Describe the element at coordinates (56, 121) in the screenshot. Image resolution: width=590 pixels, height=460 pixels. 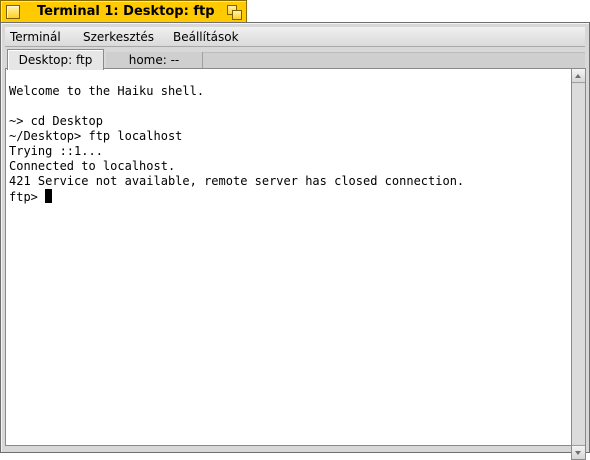
I see `terminal-line: ~> cd Desktop` at that location.